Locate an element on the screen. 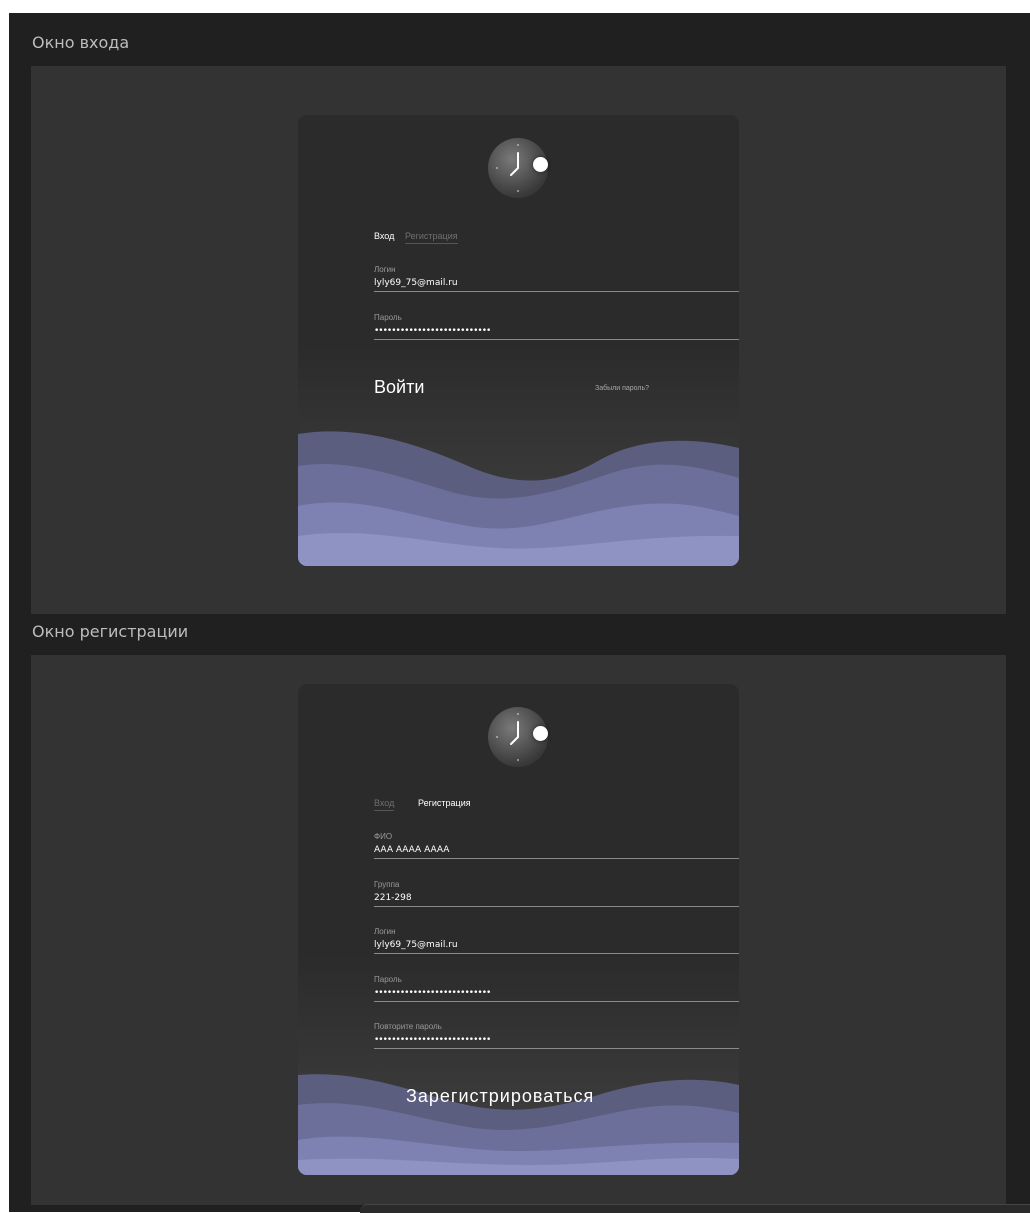  repeat-password-input: ••••••••••••••••••••••••••• is located at coordinates (556, 1041).